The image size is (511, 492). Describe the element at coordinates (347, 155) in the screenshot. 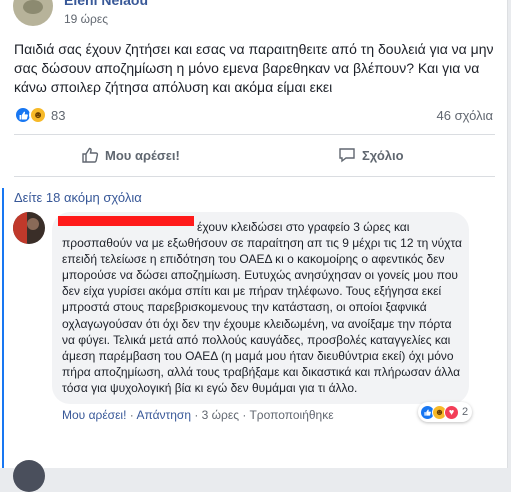

I see `speech-bubble-icon` at that location.